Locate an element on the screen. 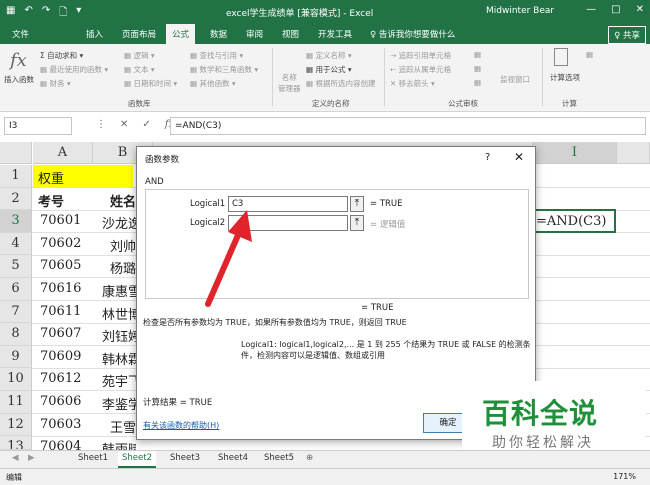 Image resolution: width=650 pixels, height=485 pixels. cell-a2: 考号 is located at coordinates (51, 199).